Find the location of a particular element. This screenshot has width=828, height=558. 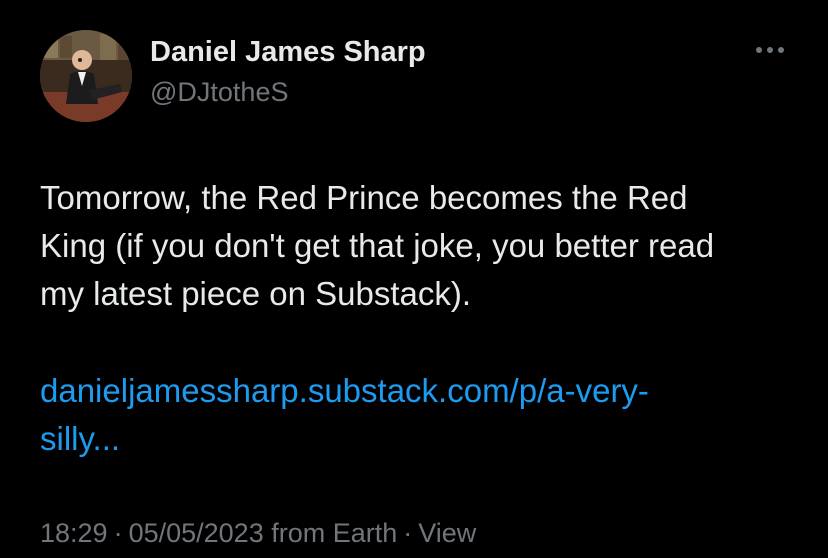

more-options-button is located at coordinates (770, 50).